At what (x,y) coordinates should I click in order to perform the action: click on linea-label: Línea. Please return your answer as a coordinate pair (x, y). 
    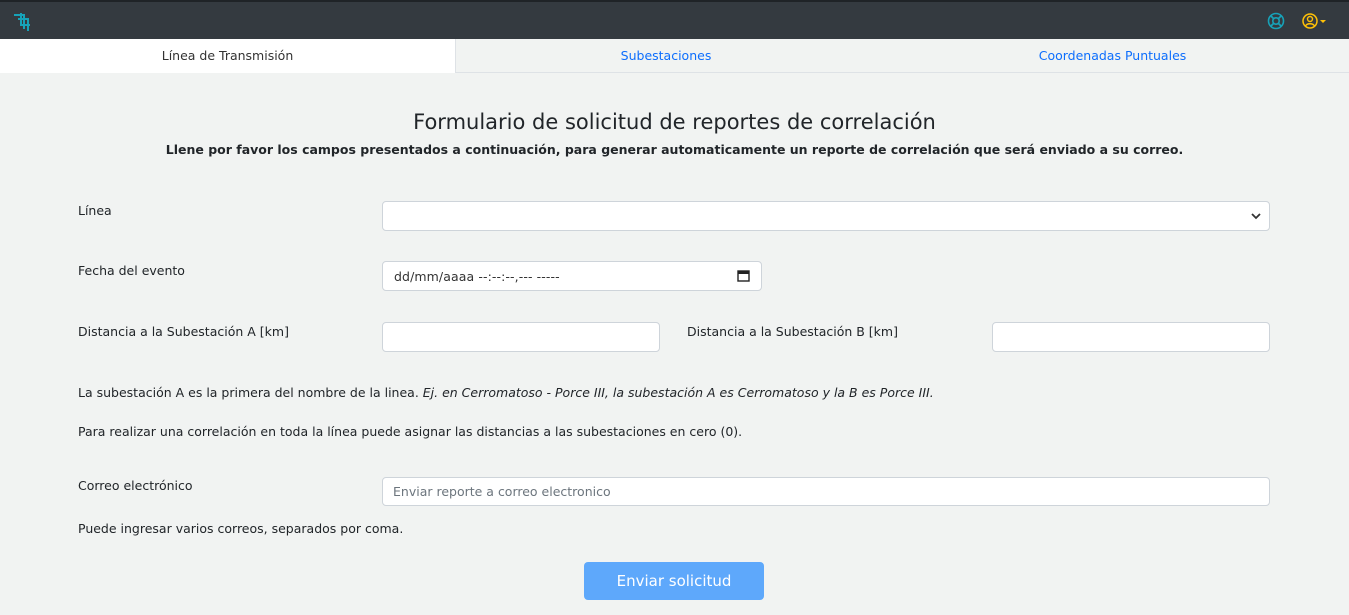
    Looking at the image, I should click on (95, 210).